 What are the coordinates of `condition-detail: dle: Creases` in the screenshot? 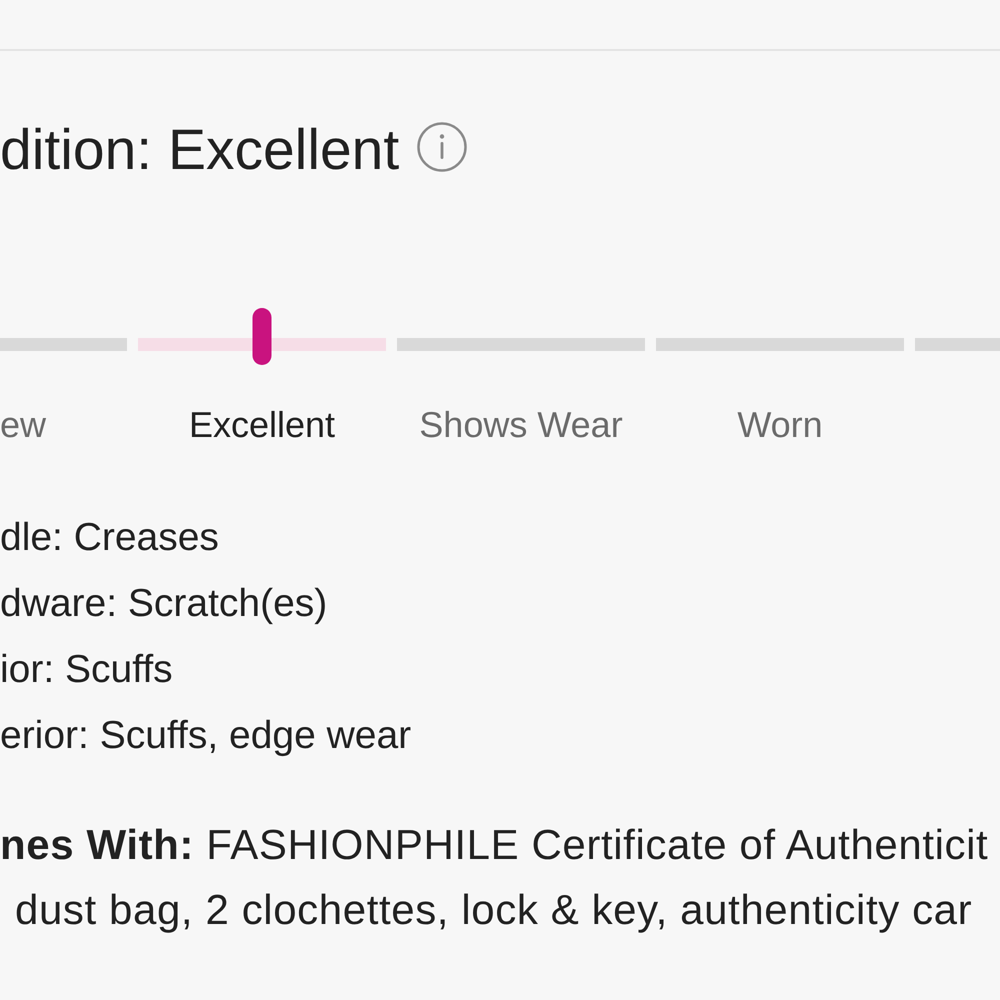 It's located at (109, 538).